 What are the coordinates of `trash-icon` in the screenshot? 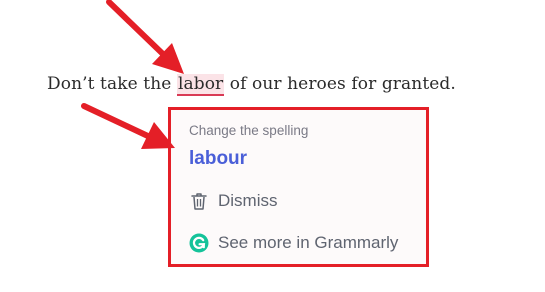 It's located at (199, 201).